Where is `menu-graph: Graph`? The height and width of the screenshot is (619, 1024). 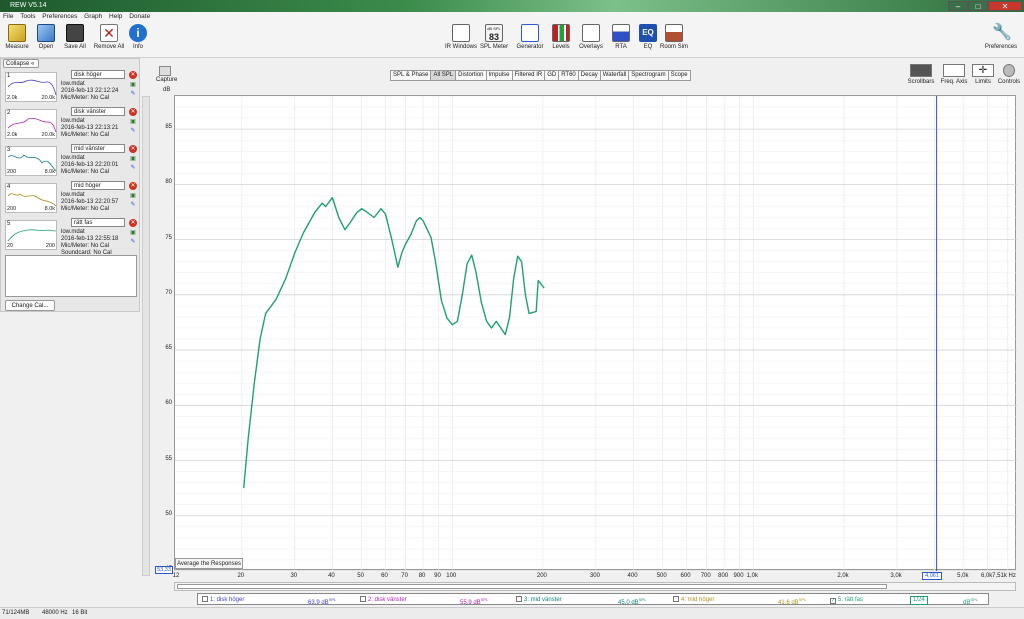 menu-graph: Graph is located at coordinates (93, 16).